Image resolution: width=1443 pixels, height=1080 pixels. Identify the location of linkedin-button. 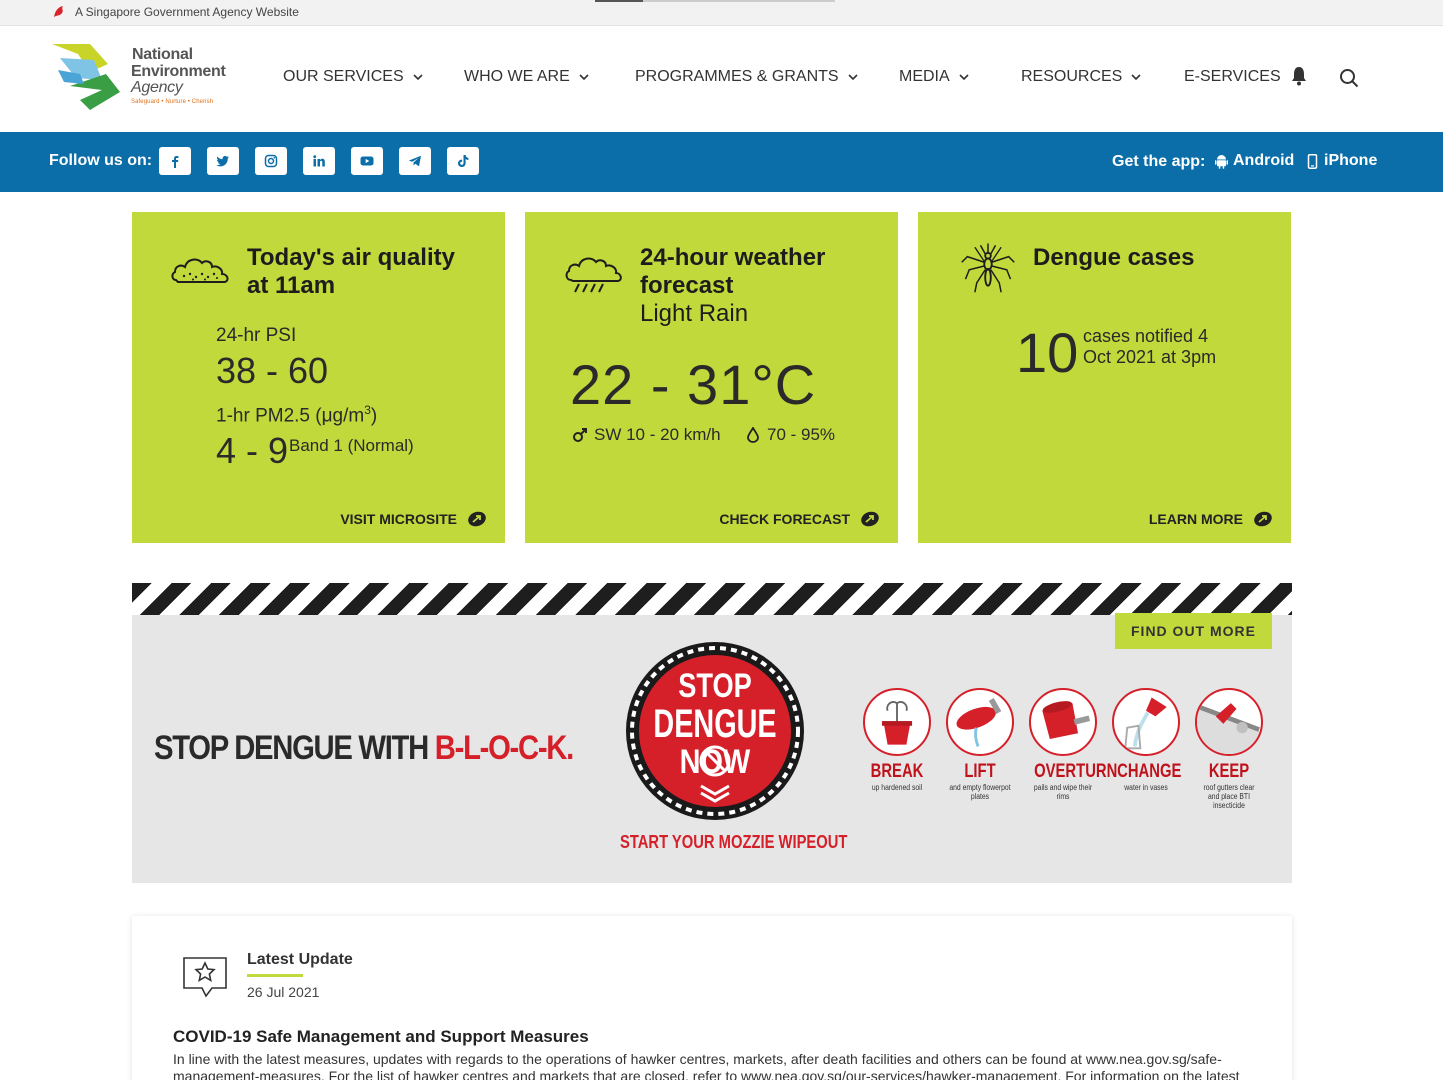
(319, 161).